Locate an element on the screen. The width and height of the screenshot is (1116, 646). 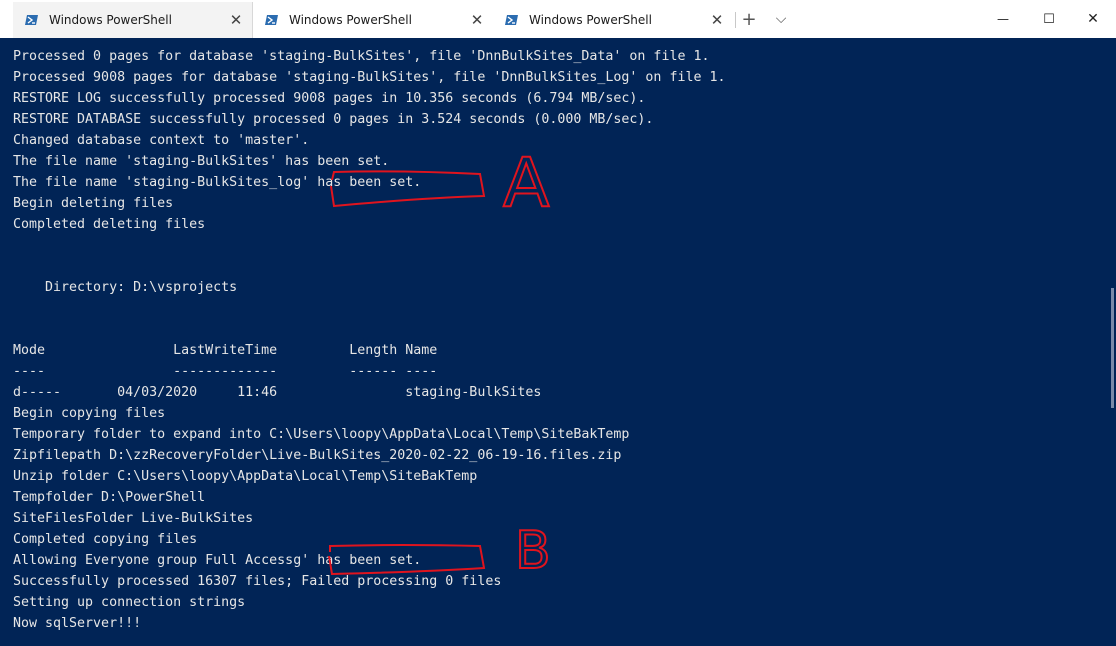
terminal-line: Setting up connection strings is located at coordinates (129, 602).